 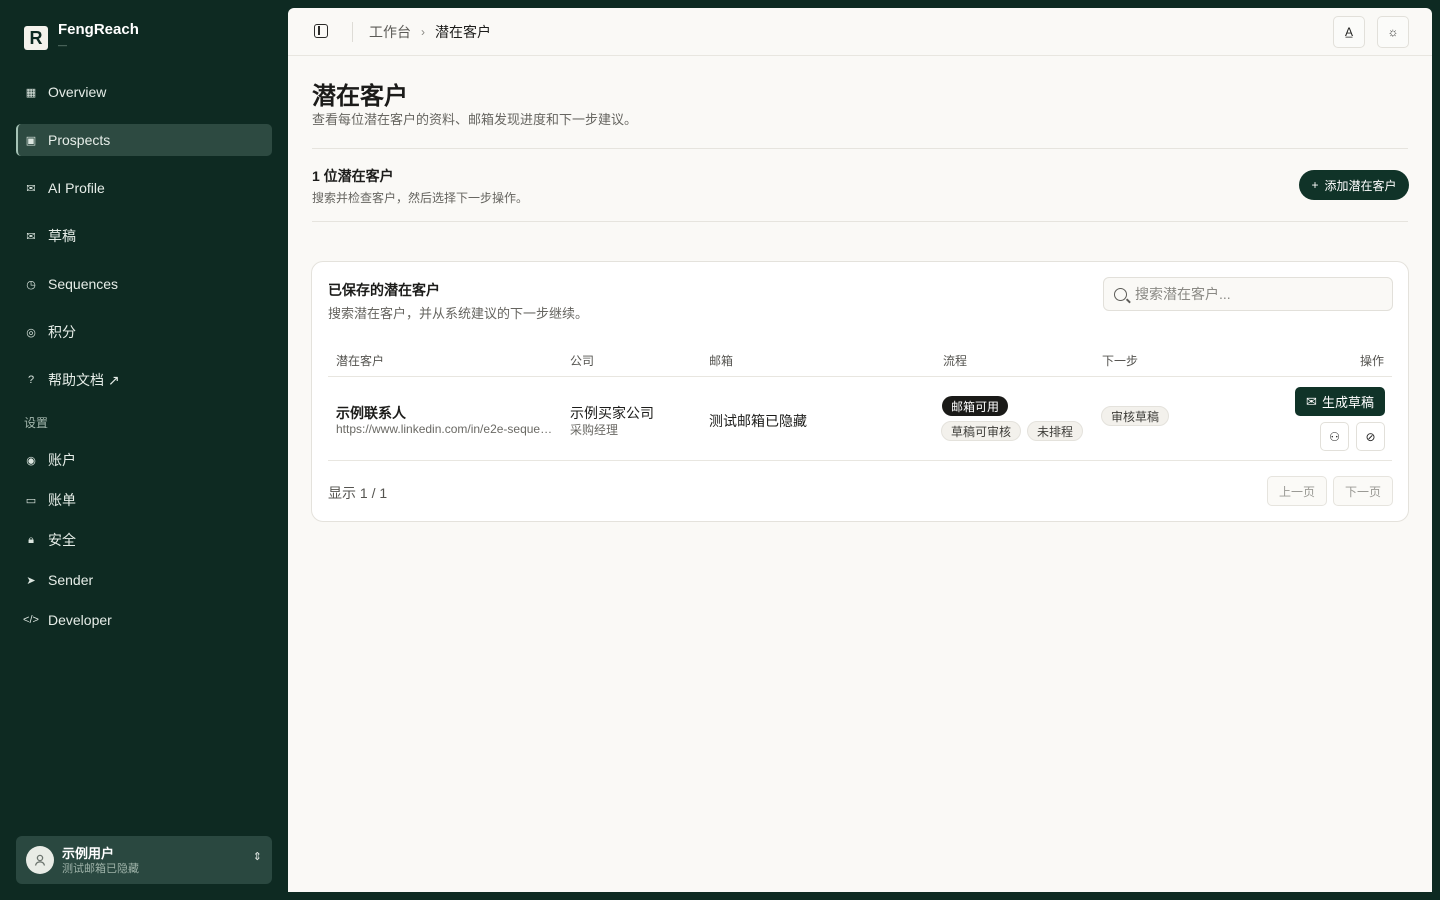 I want to click on next-page-button: 下一页, so click(x=1363, y=491).